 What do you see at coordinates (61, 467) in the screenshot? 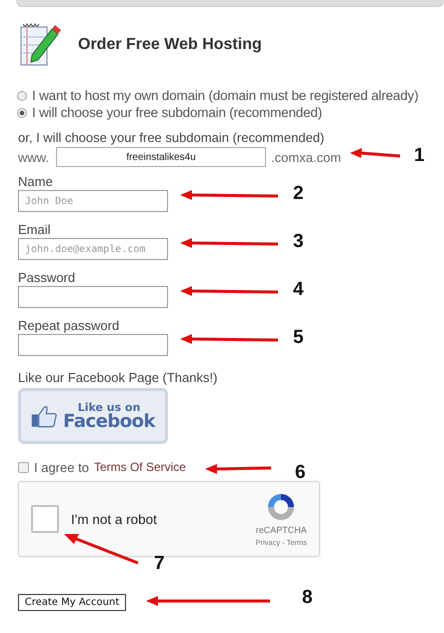
I see `terms-label: I agree to` at bounding box center [61, 467].